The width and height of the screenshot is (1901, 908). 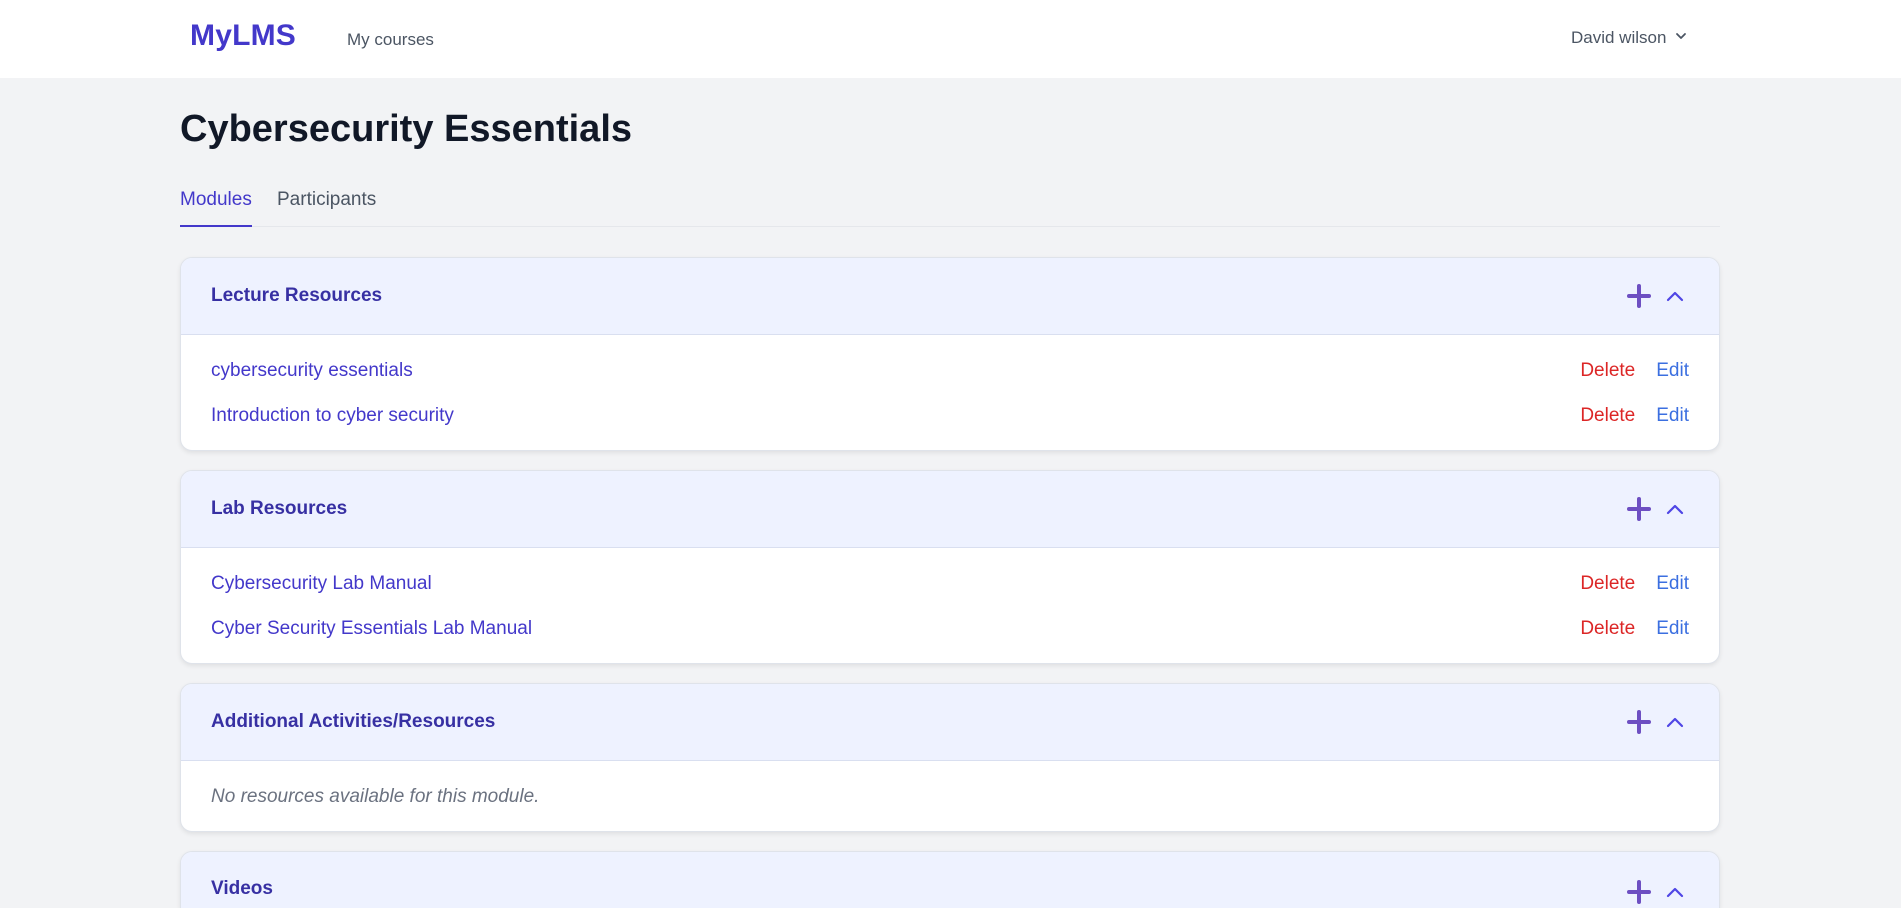 What do you see at coordinates (326, 206) in the screenshot?
I see `tab-participants: Participants` at bounding box center [326, 206].